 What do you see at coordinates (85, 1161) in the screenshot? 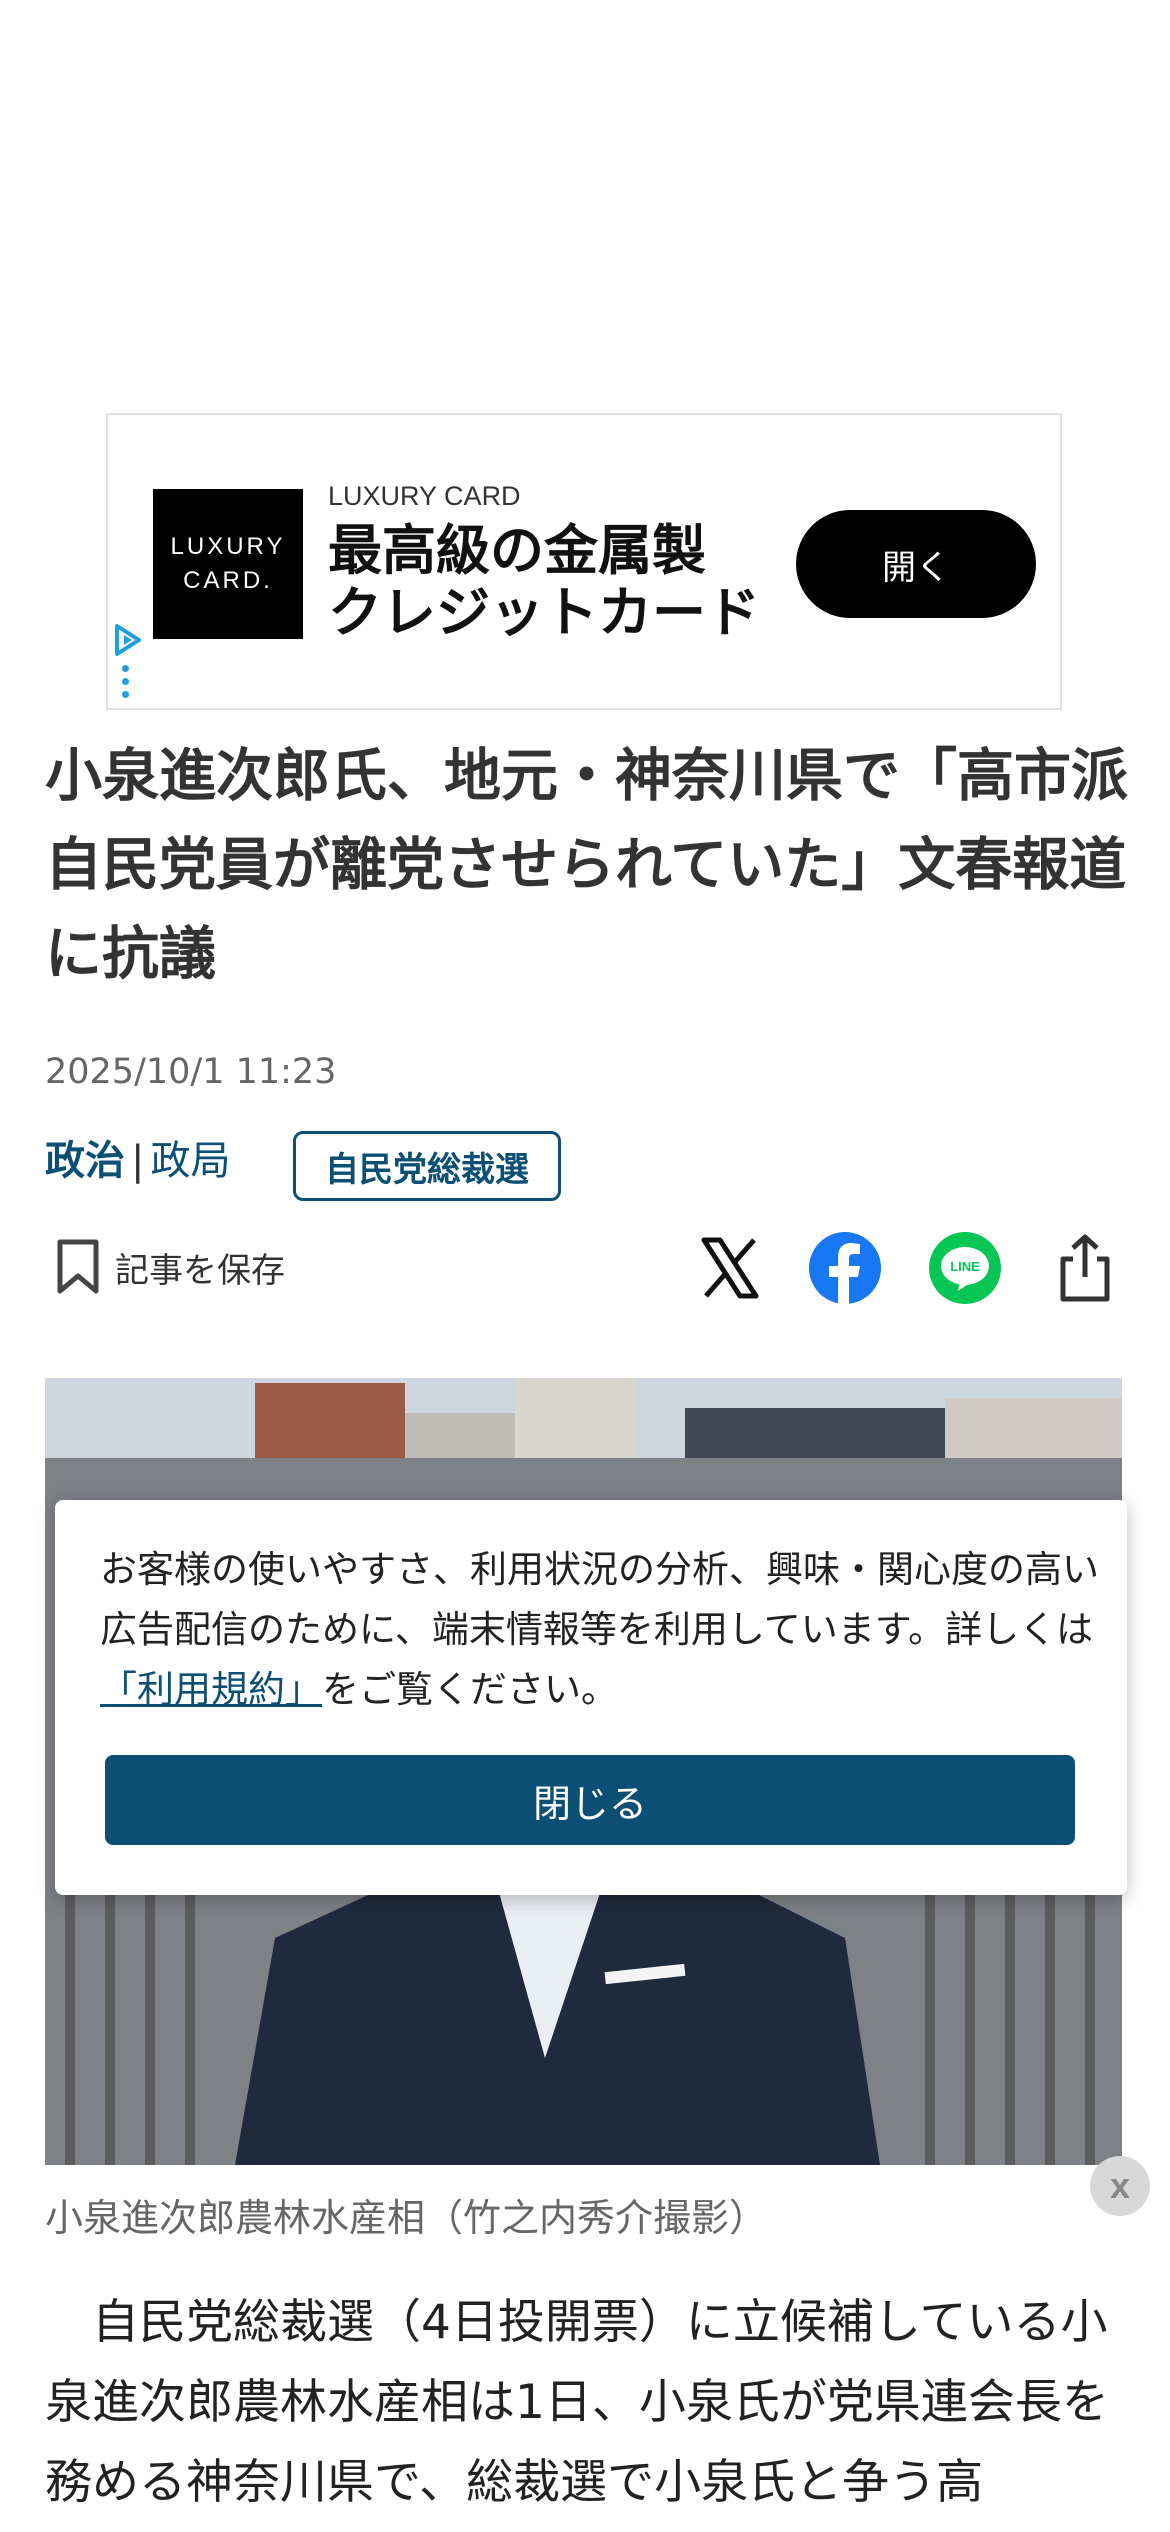
I see `category-politics-link: 政治` at bounding box center [85, 1161].